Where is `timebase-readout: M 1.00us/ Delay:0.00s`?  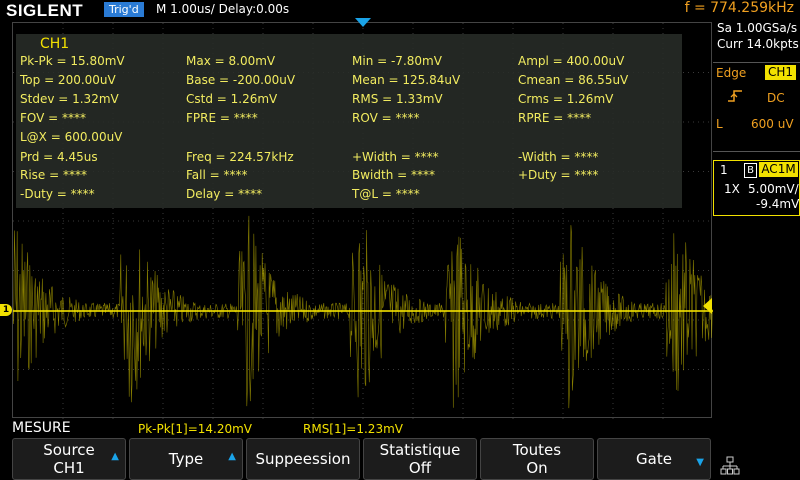 timebase-readout: M 1.00us/ Delay:0.00s is located at coordinates (223, 9).